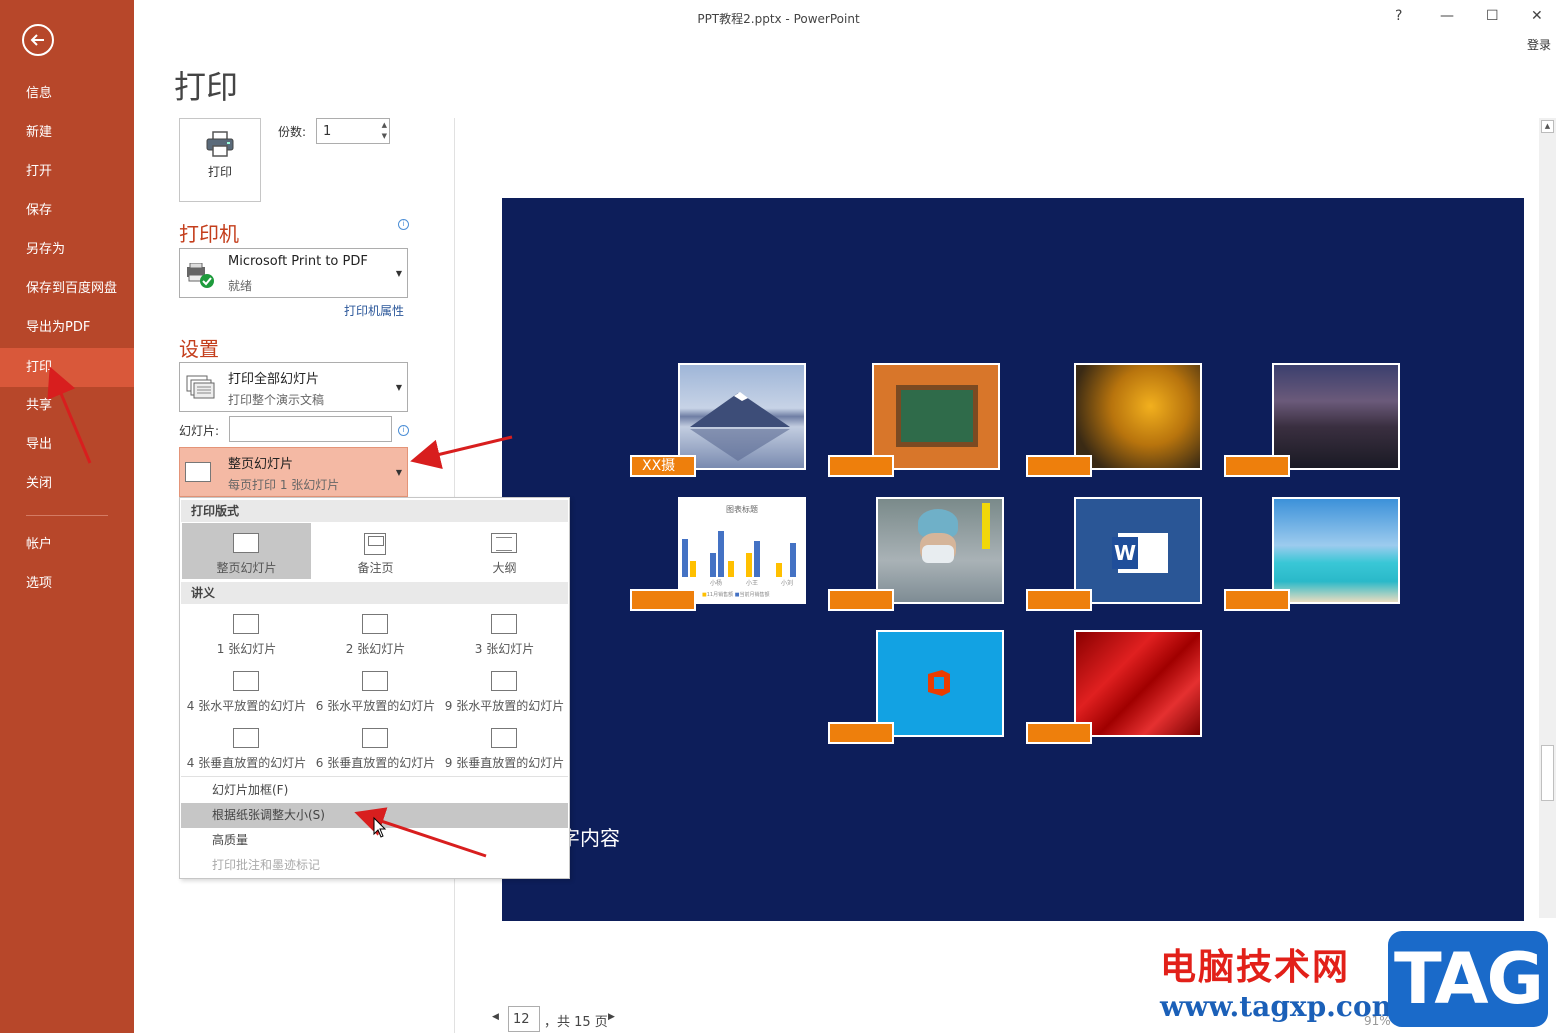  Describe the element at coordinates (754, 595) in the screenshot. I see `chart-legend-item: 当前月销售额` at that location.